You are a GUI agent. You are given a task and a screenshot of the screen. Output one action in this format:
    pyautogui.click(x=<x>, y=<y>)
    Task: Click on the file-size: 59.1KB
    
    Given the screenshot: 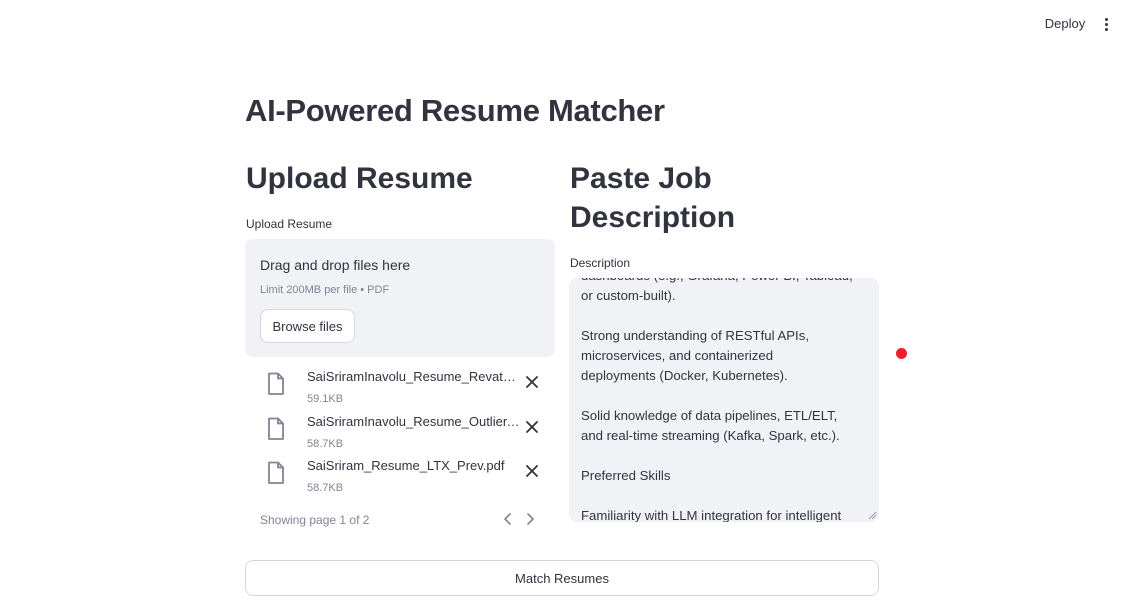 What is the action you would take?
    pyautogui.click(x=325, y=399)
    